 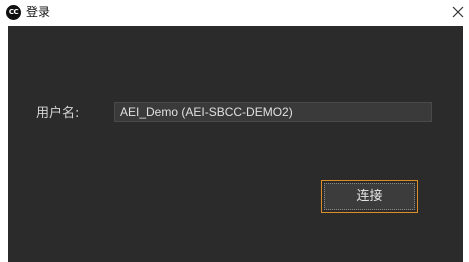 What do you see at coordinates (273, 112) in the screenshot?
I see `username-field: AEI_Demo (AEI-SBCC-DEMO2)` at bounding box center [273, 112].